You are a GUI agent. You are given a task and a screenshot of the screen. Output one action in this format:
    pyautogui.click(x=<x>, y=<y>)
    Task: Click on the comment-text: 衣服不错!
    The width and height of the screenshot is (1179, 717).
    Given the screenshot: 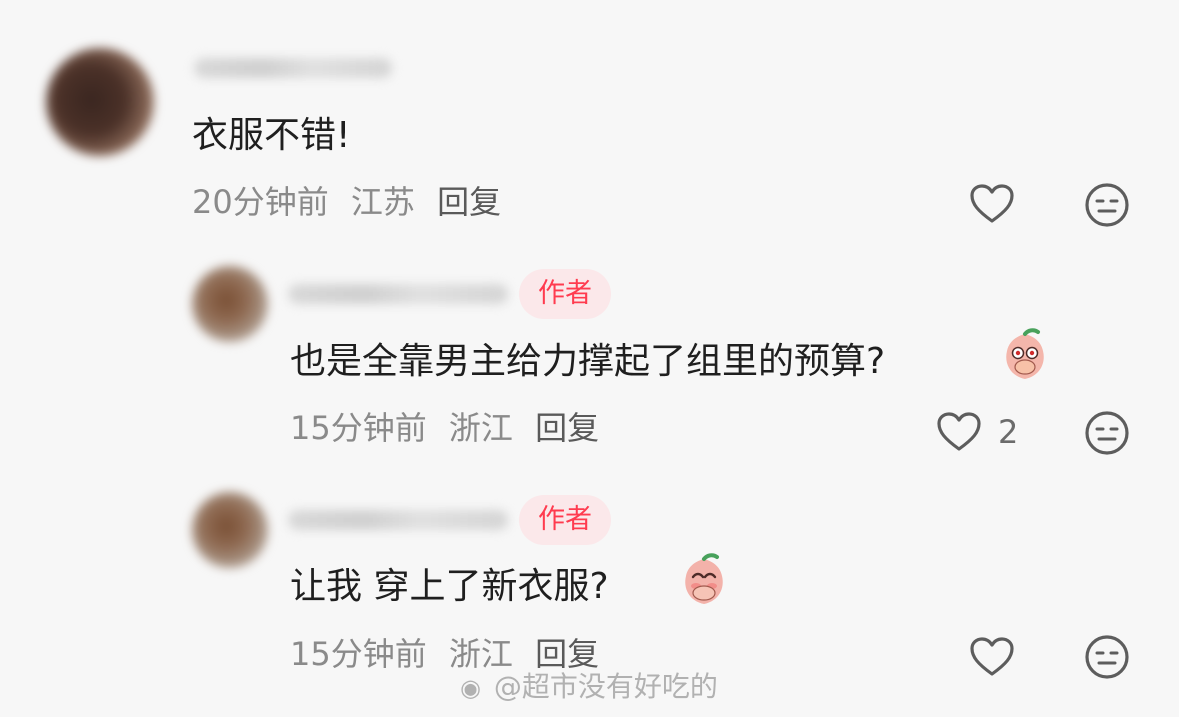 What is the action you would take?
    pyautogui.click(x=271, y=135)
    